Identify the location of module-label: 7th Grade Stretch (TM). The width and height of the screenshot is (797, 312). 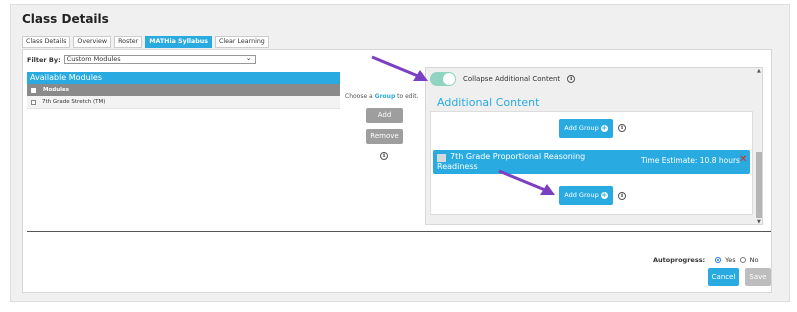
(74, 102).